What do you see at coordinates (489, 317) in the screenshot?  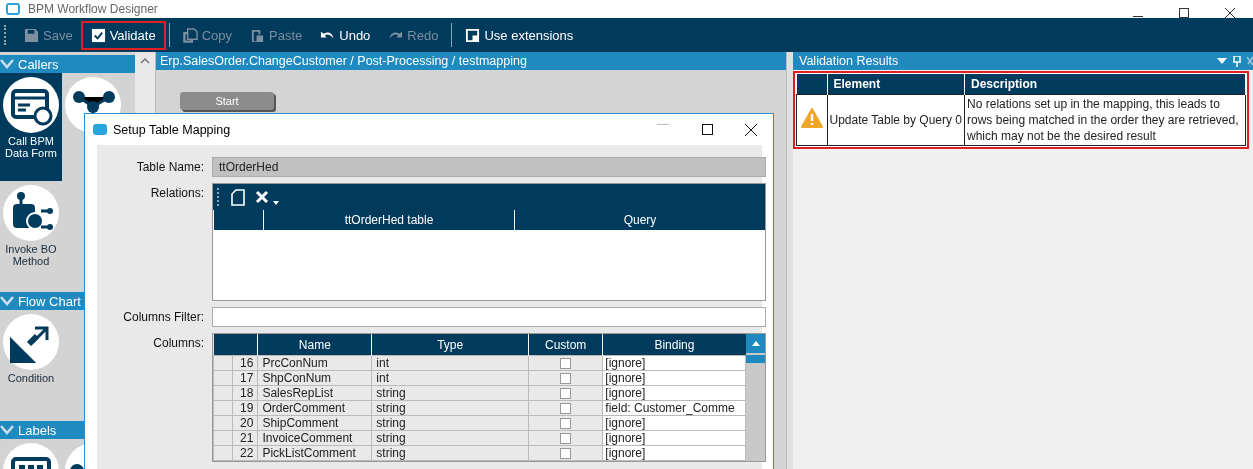 I see `filter-field` at bounding box center [489, 317].